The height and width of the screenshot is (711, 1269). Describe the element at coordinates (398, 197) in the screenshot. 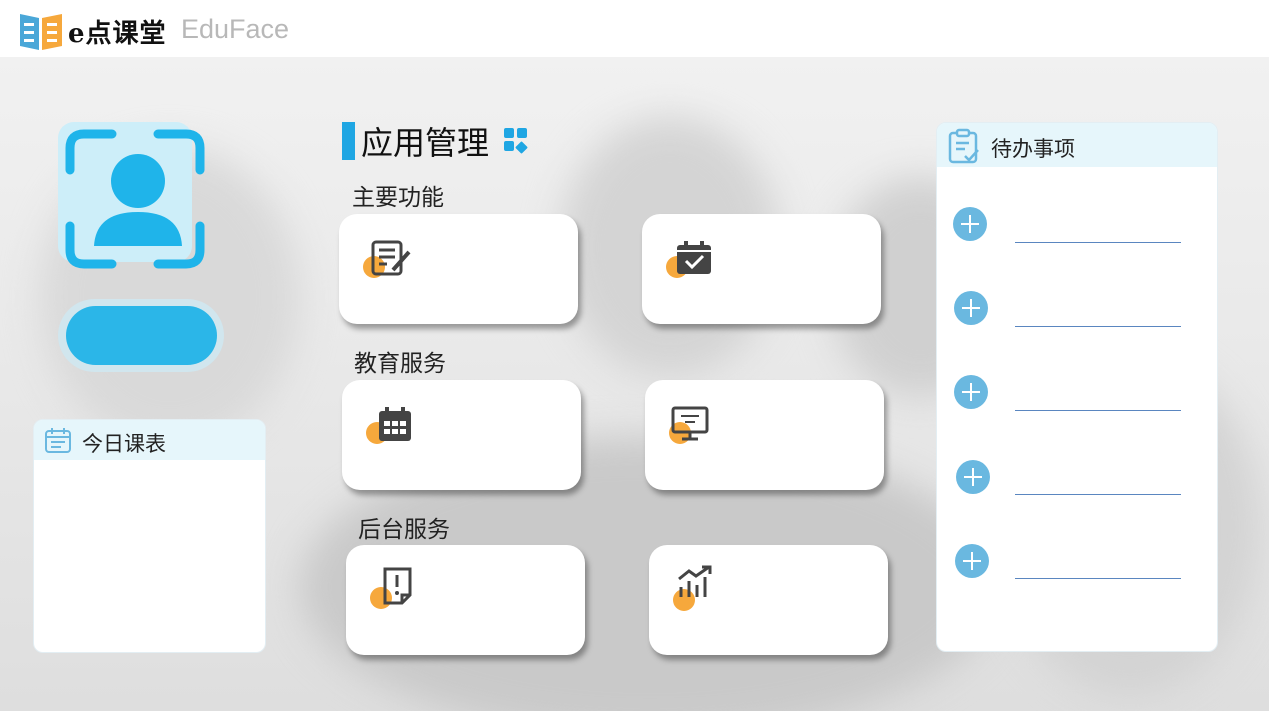

I see `group-label-main: 主要功能` at that location.